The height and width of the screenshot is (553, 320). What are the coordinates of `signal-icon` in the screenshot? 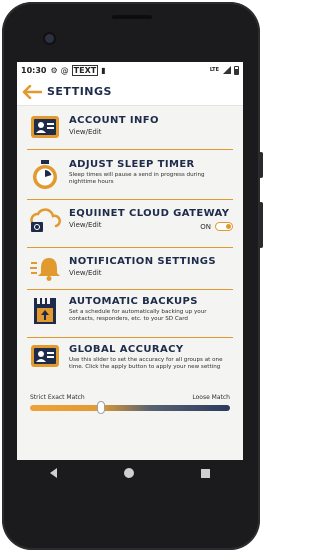 It's located at (226, 70).